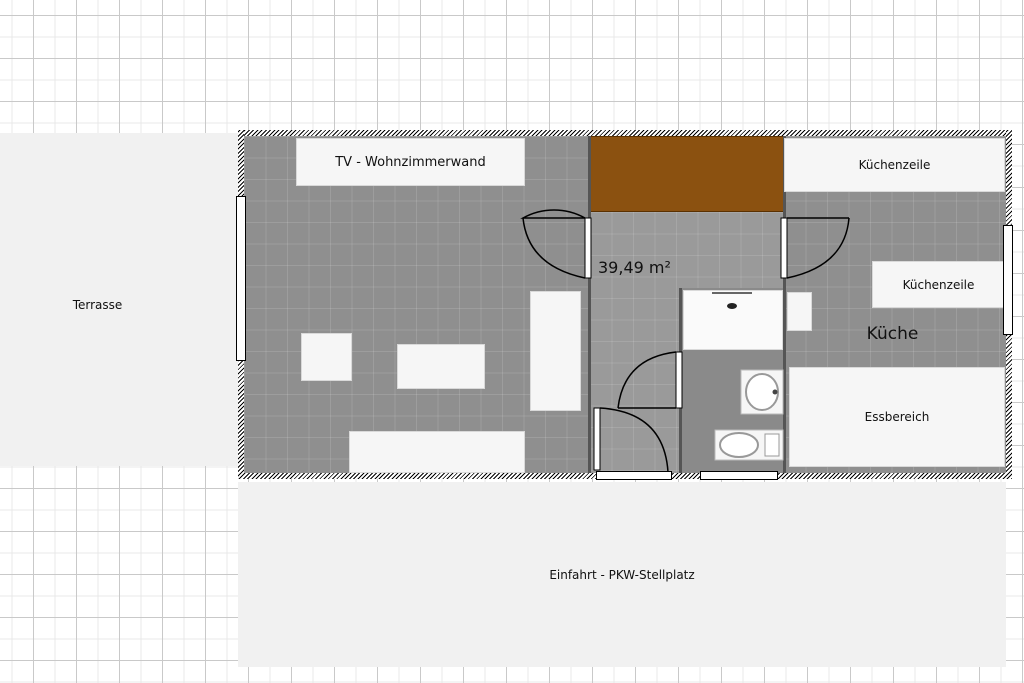 This screenshot has height=683, width=1024. Describe the element at coordinates (687, 174) in the screenshot. I see `storage-block` at that location.